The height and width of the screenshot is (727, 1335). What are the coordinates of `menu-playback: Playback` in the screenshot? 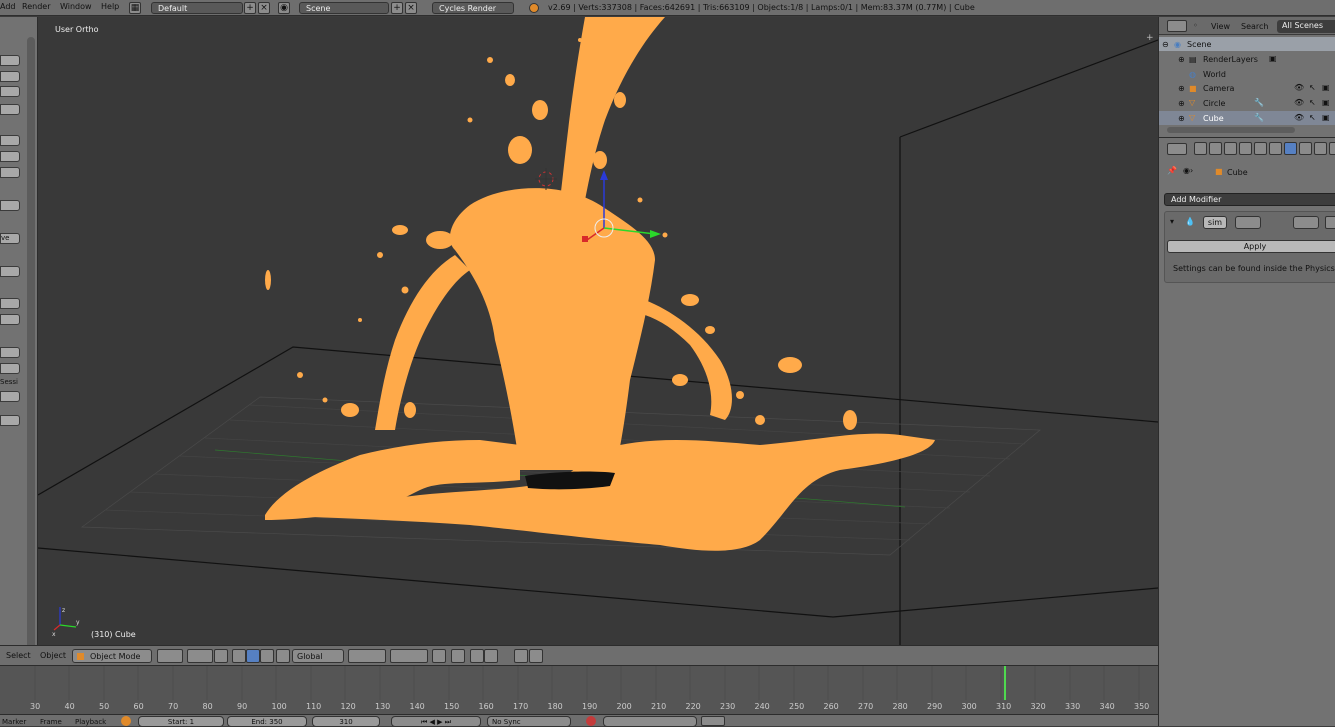 It's located at (90, 722).